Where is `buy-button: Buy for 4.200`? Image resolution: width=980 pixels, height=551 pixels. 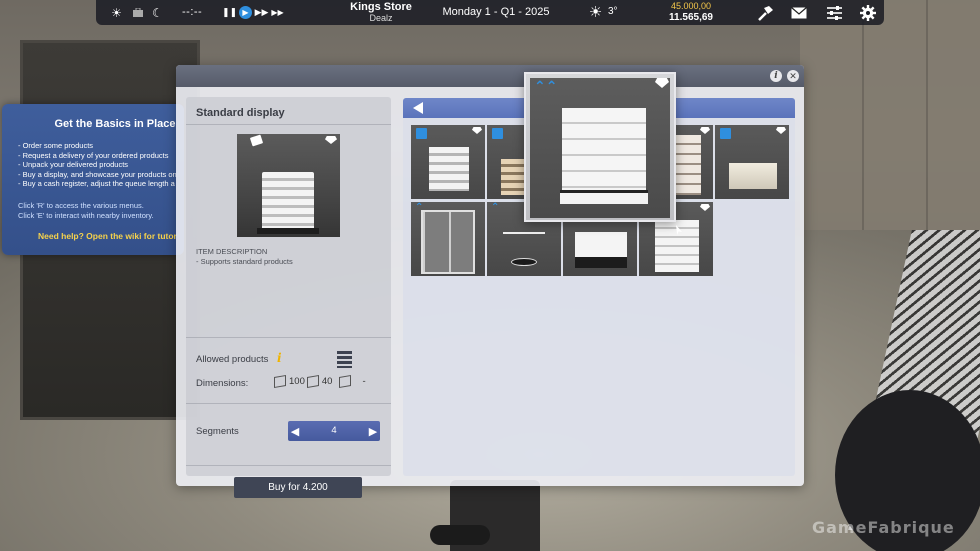 buy-button: Buy for 4.200 is located at coordinates (298, 487).